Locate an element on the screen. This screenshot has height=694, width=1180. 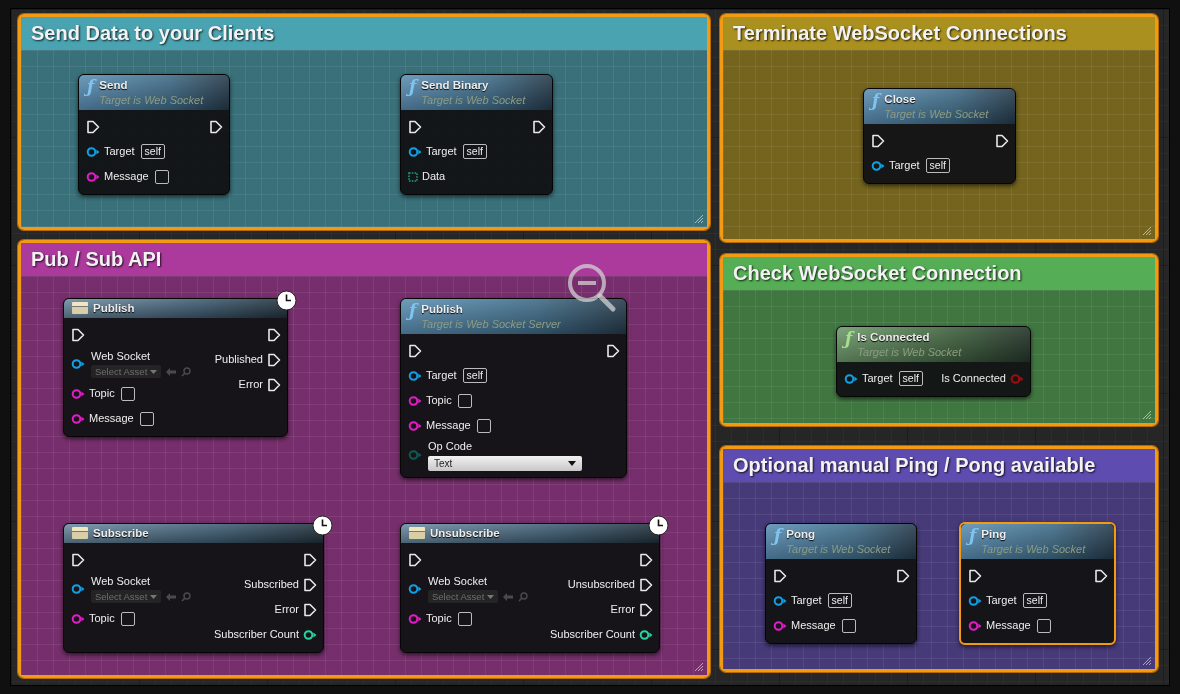
zoom-out-icon is located at coordinates (591, 287).